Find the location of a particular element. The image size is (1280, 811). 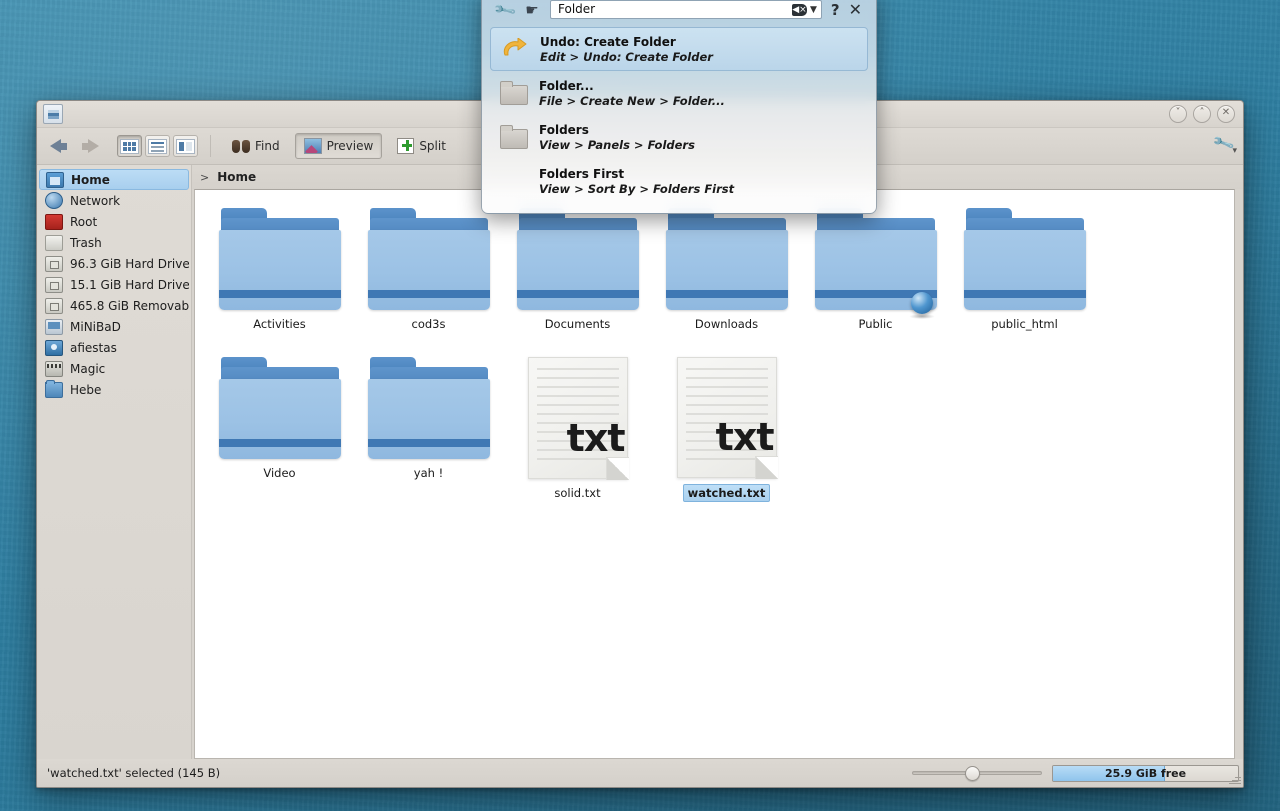

split-button-label: Split is located at coordinates (432, 146).